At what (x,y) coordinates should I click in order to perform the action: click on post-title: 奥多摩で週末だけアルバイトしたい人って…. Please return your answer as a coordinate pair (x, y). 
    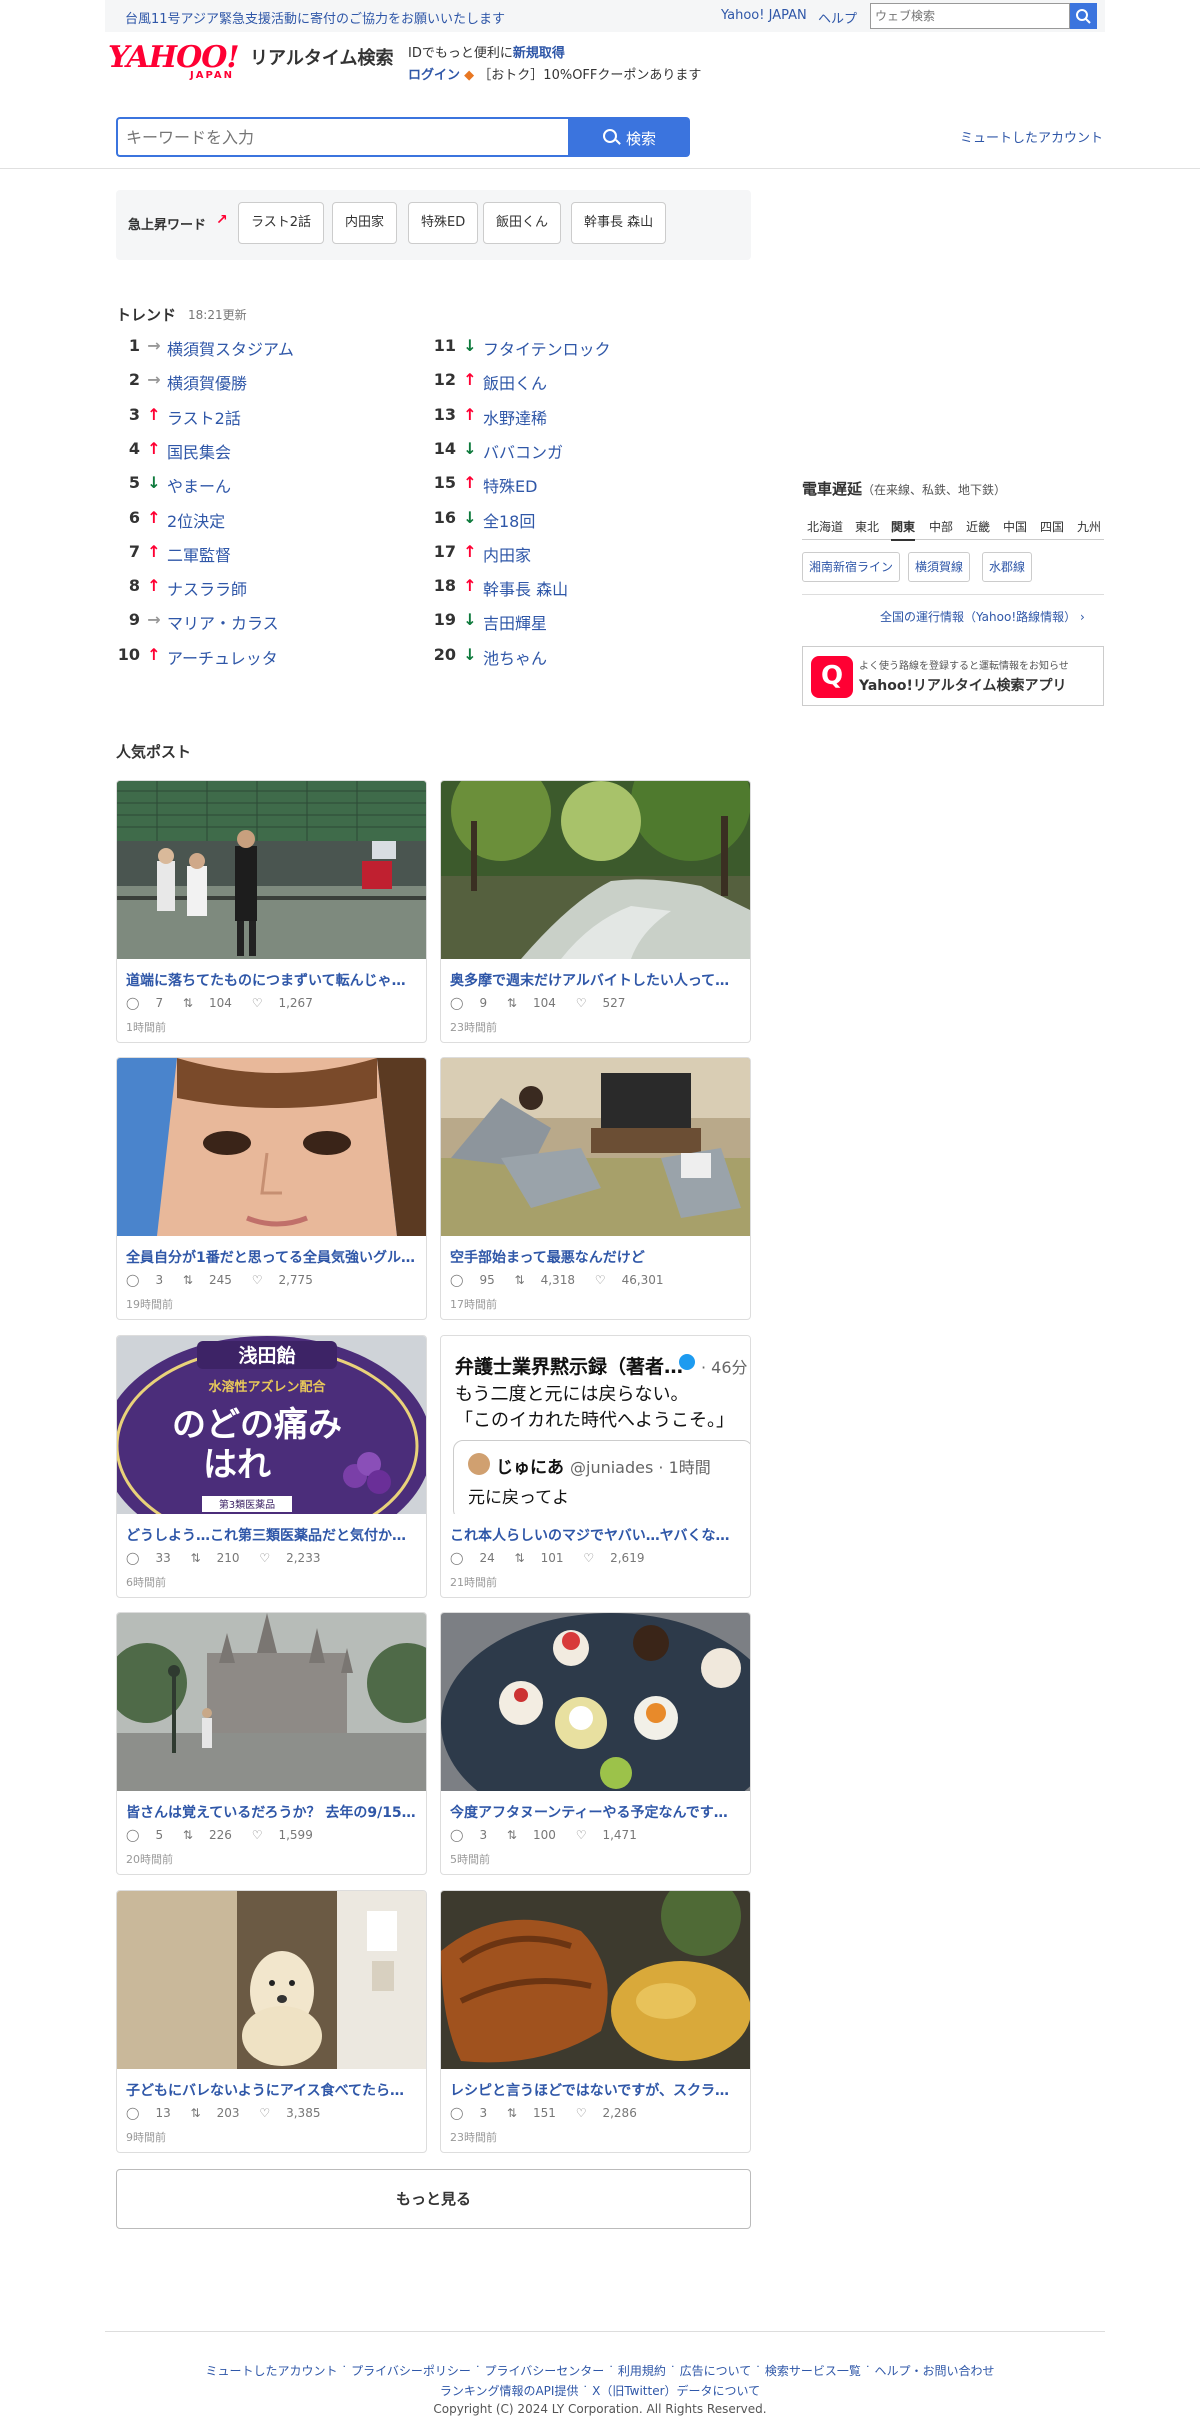
    Looking at the image, I should click on (596, 980).